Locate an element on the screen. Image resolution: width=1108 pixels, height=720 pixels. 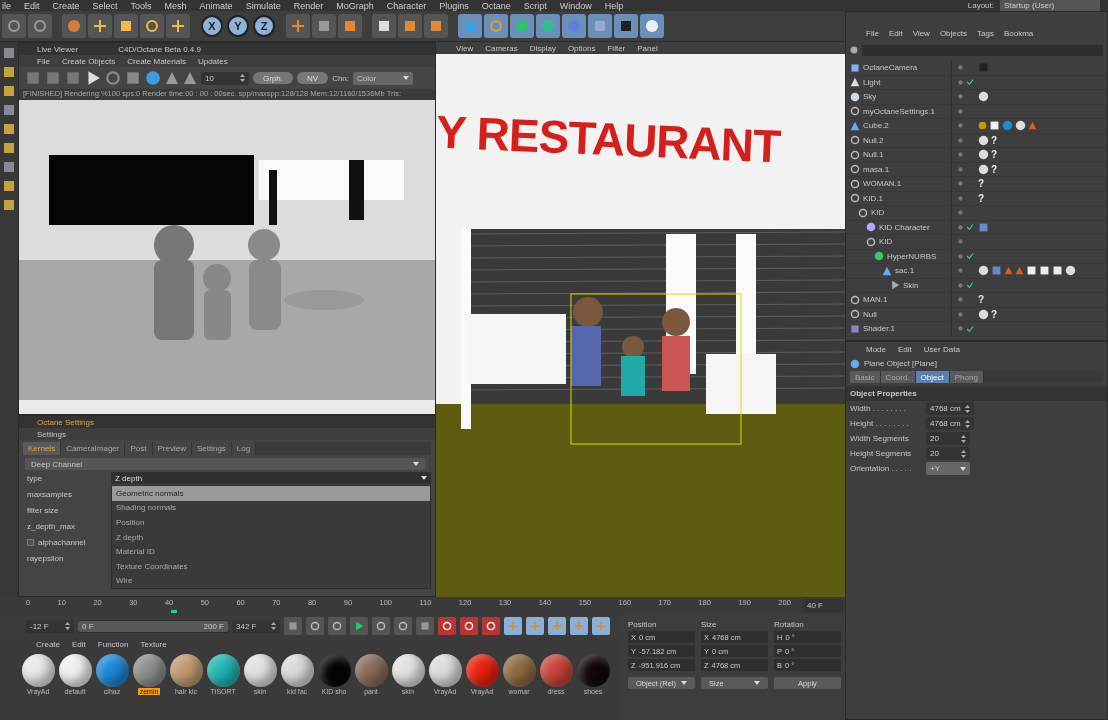
object-name: Null.2 is located at coordinates (873, 140).